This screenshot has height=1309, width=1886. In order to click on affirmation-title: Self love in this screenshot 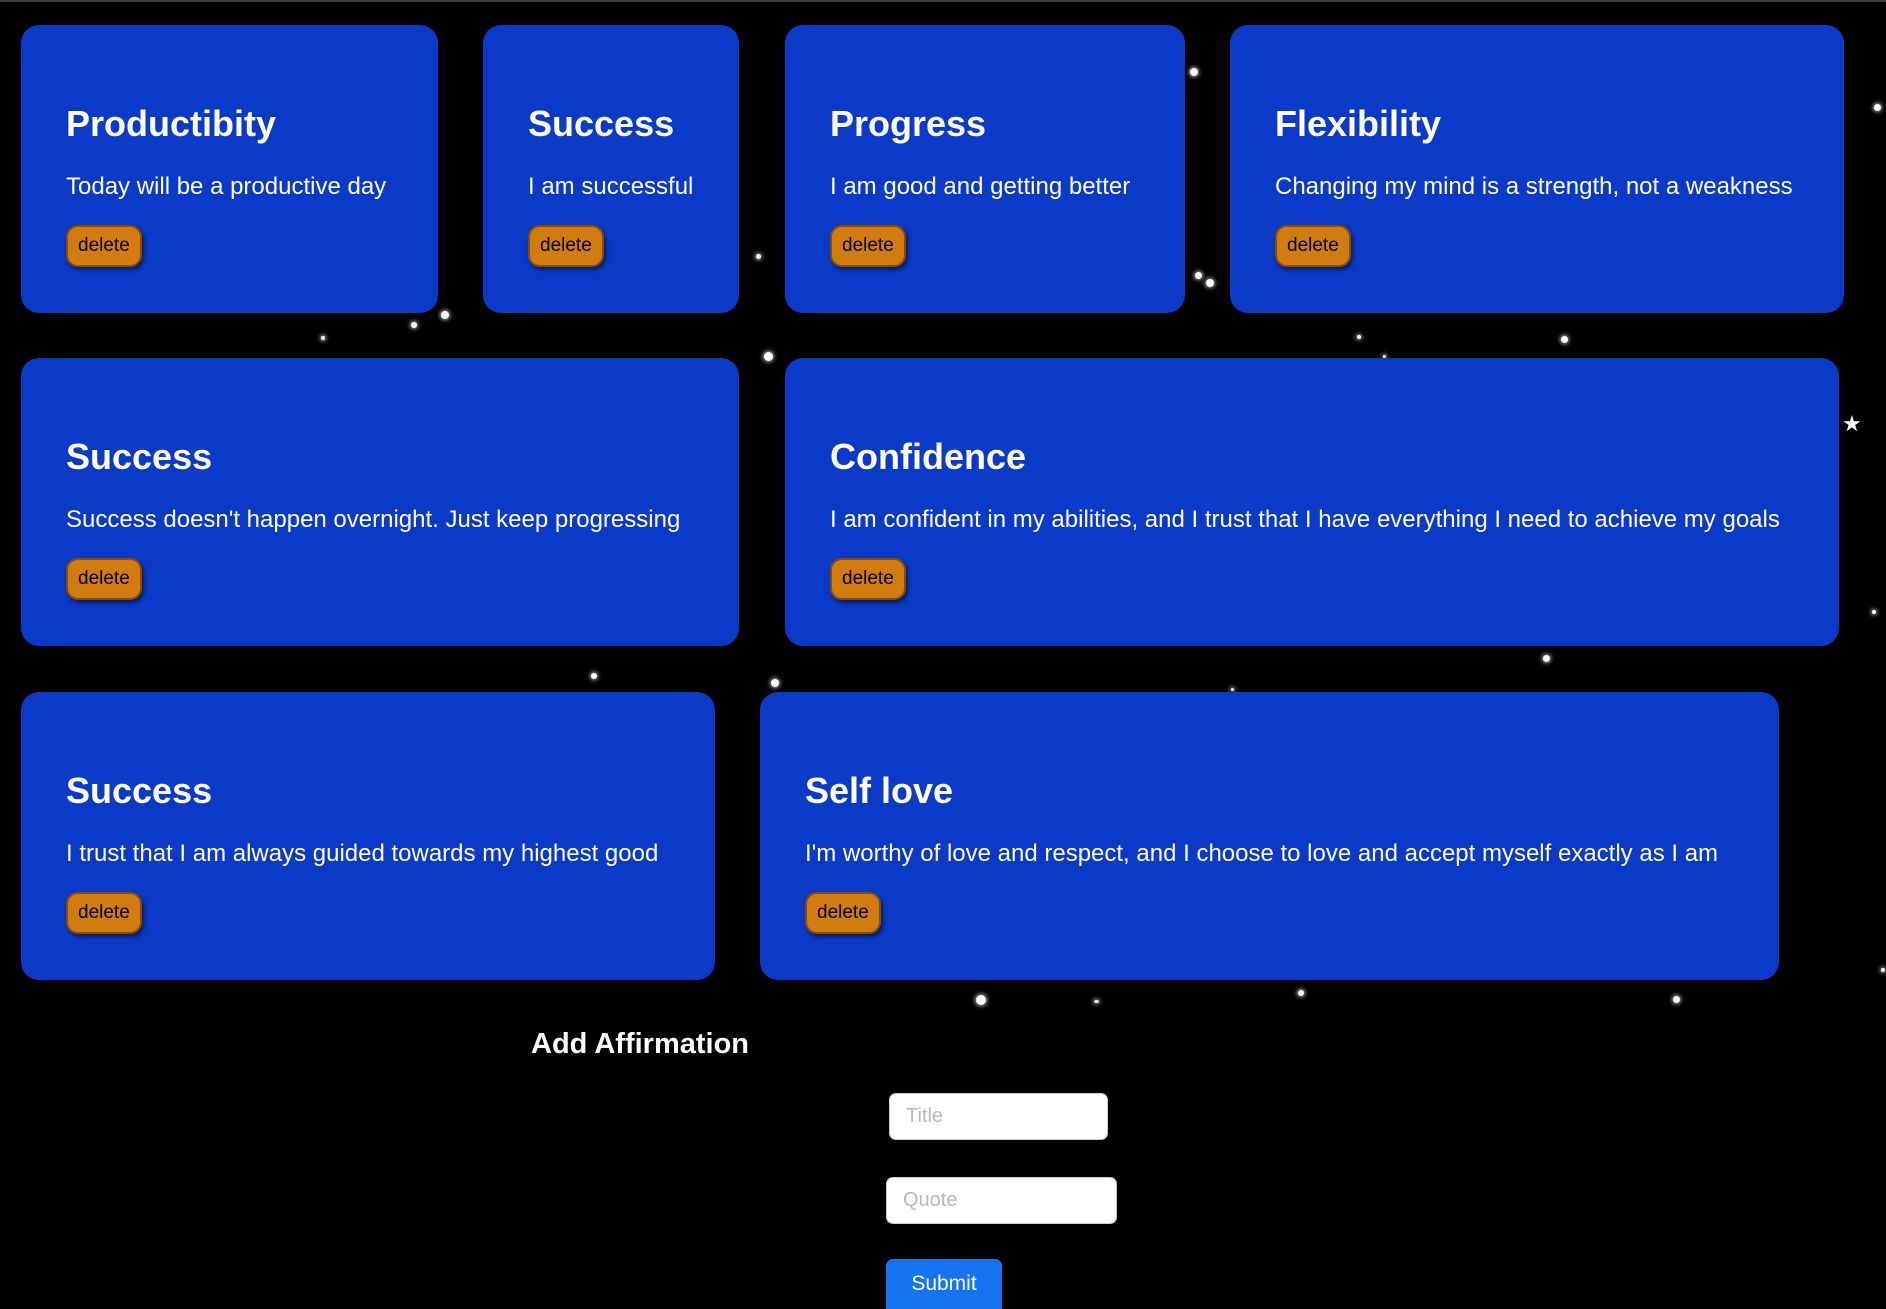, I will do `click(879, 790)`.